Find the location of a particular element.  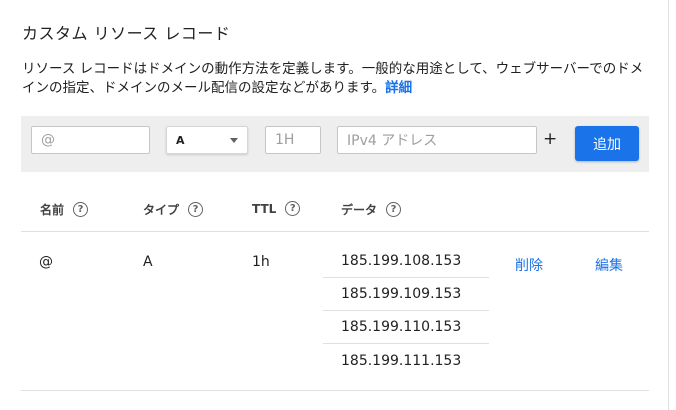

type-select: A is located at coordinates (207, 140).